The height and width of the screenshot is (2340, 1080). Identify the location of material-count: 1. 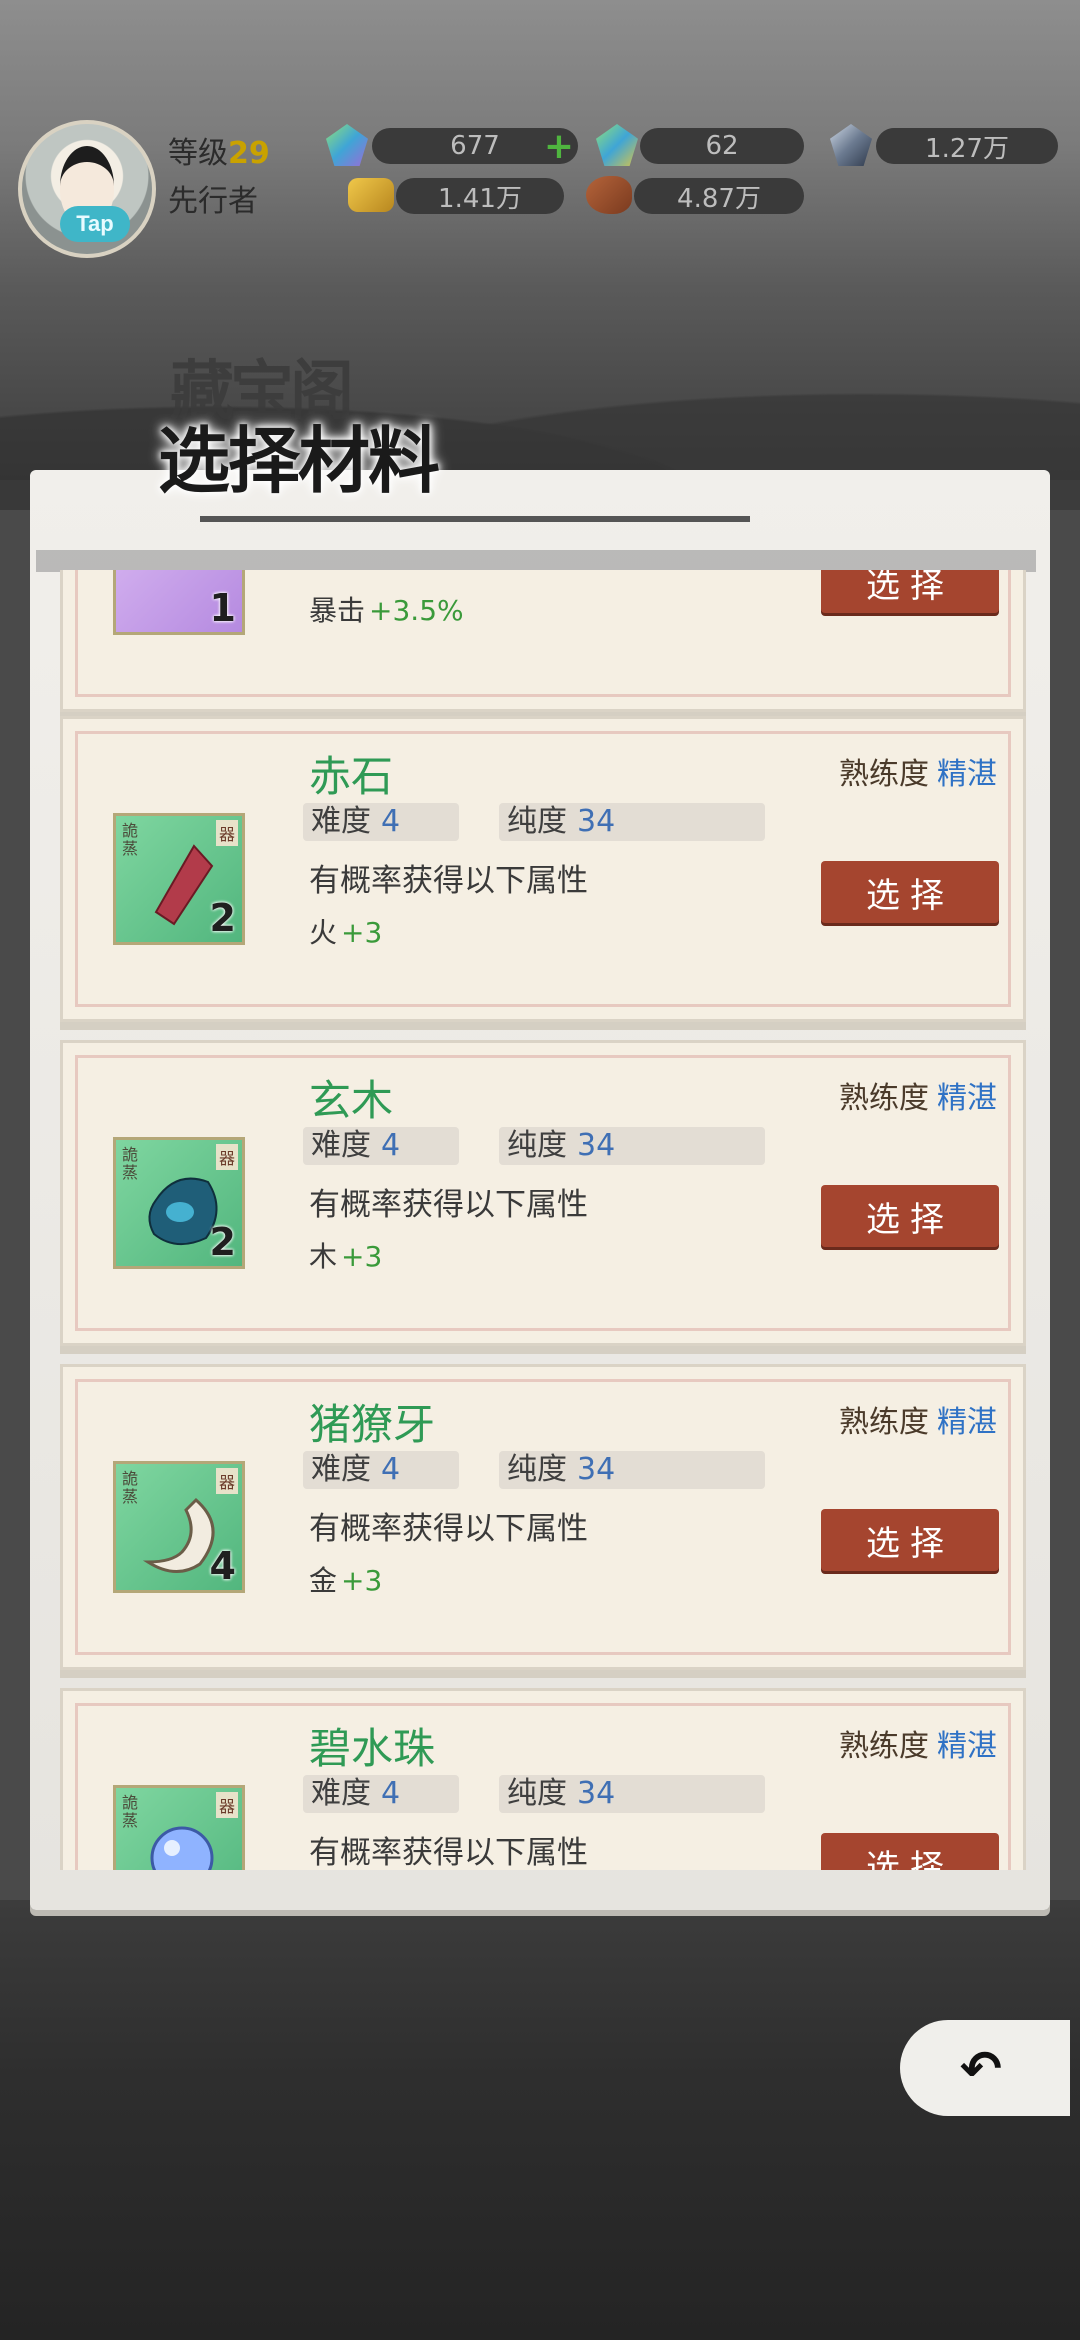
(222, 608).